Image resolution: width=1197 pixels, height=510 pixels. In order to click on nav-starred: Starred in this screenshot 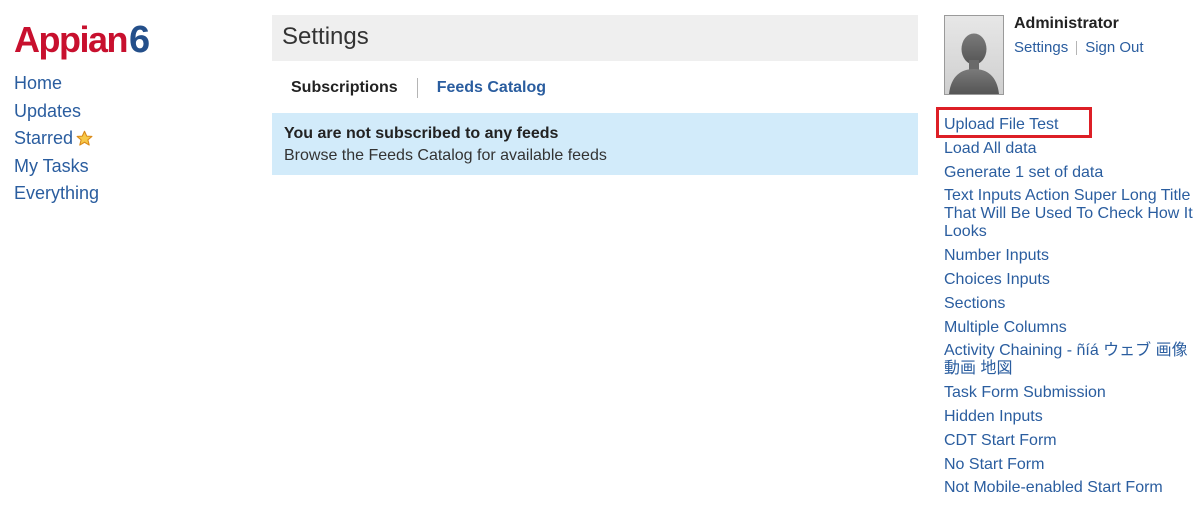, I will do `click(56, 139)`.